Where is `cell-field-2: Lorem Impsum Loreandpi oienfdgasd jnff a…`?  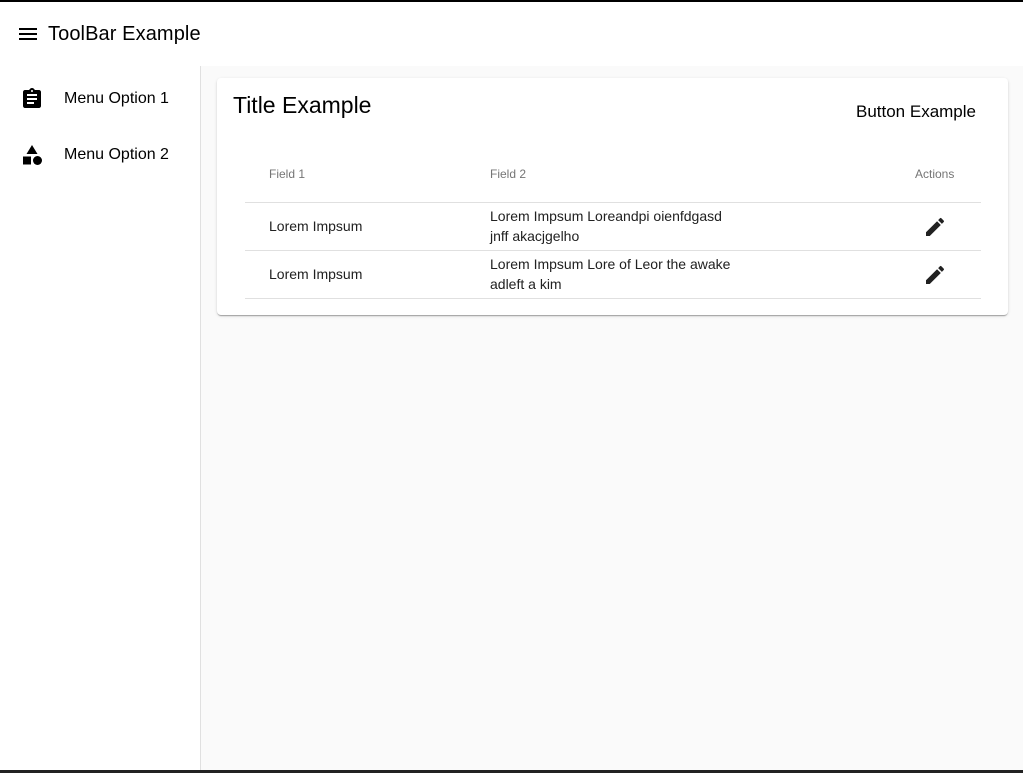 cell-field-2: Lorem Impsum Loreandpi oienfdgasd jnff a… is located at coordinates (606, 226).